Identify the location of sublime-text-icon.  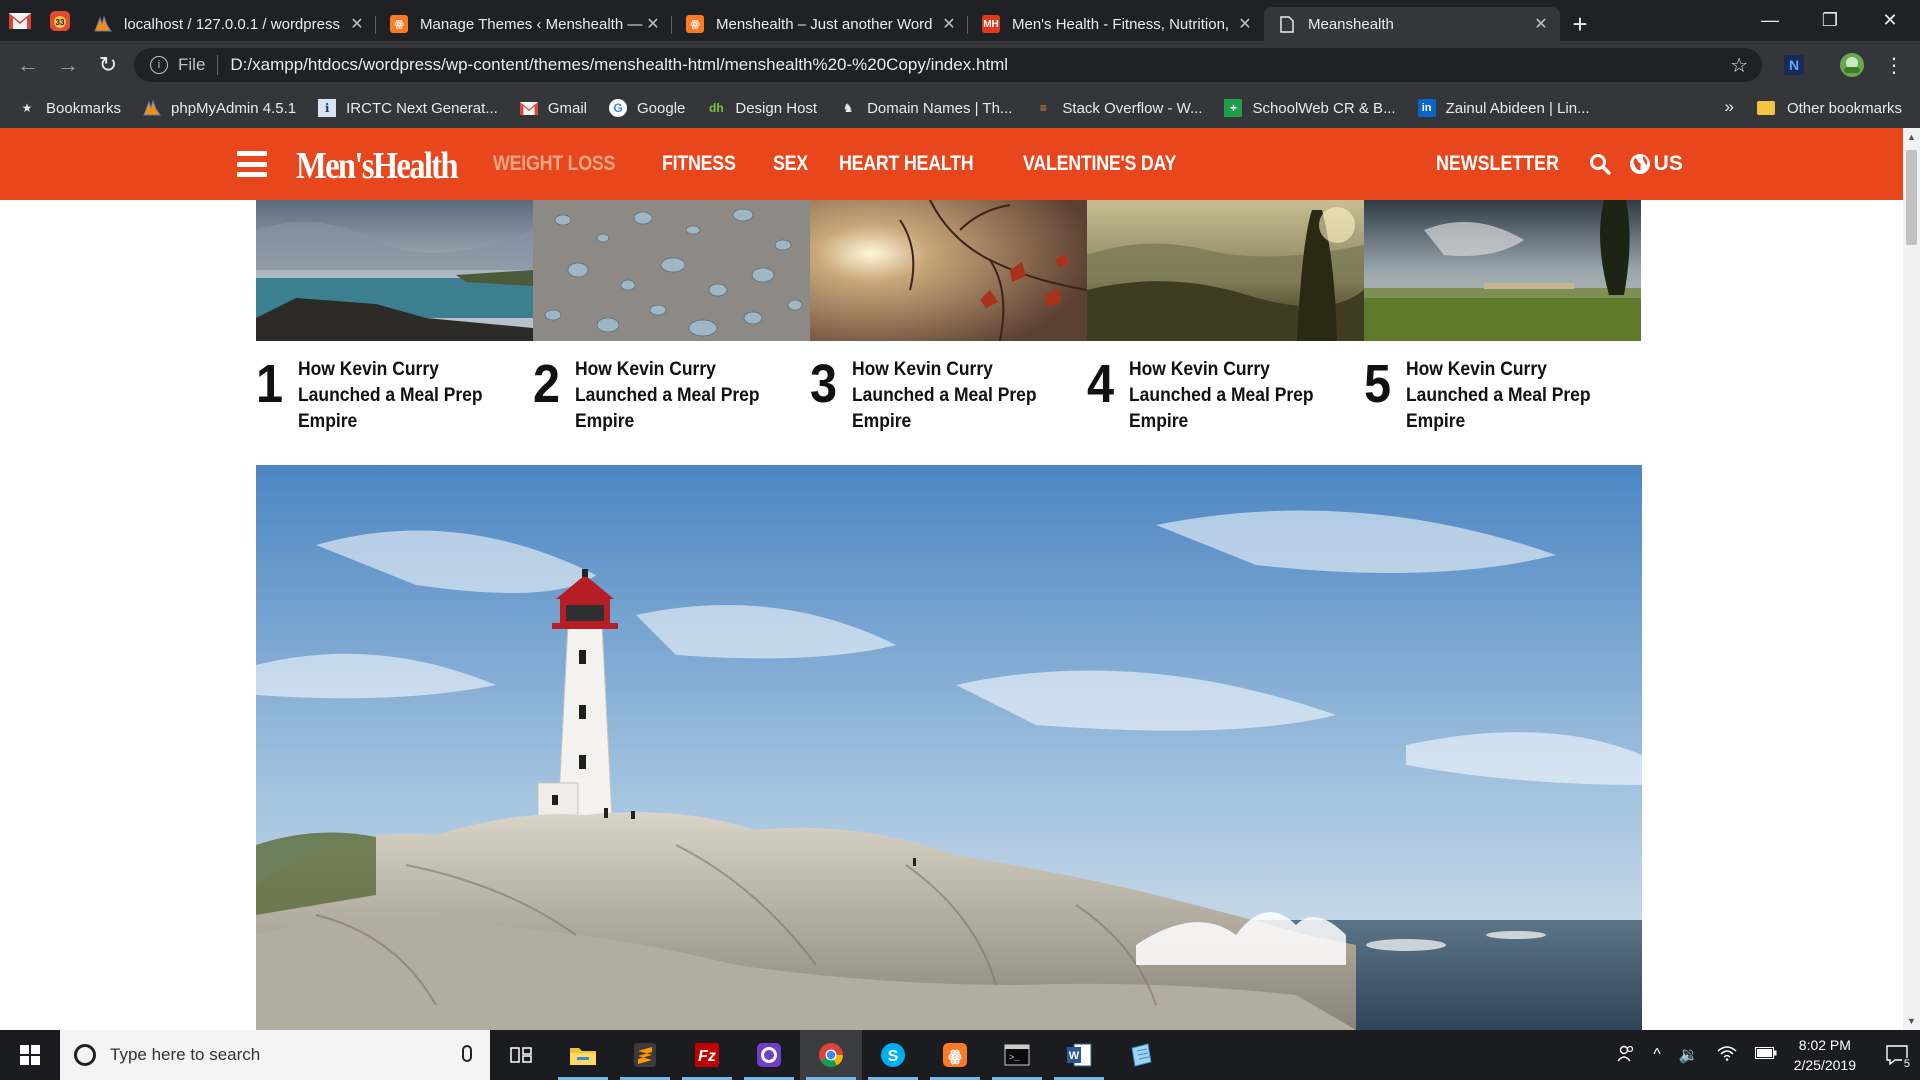
(645, 1055).